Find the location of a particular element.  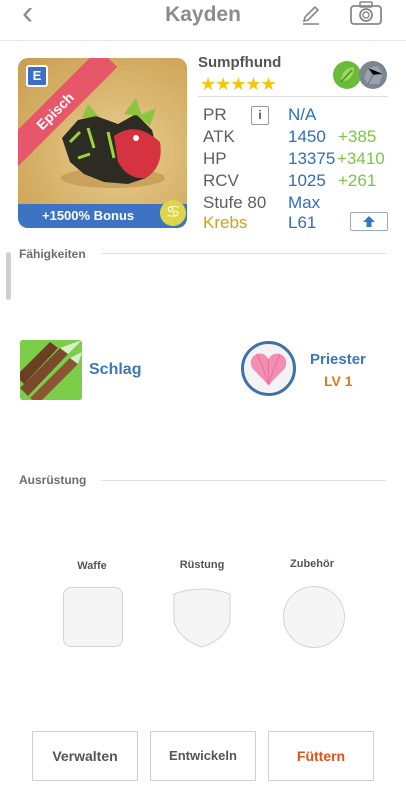

scrollbar is located at coordinates (8, 276).